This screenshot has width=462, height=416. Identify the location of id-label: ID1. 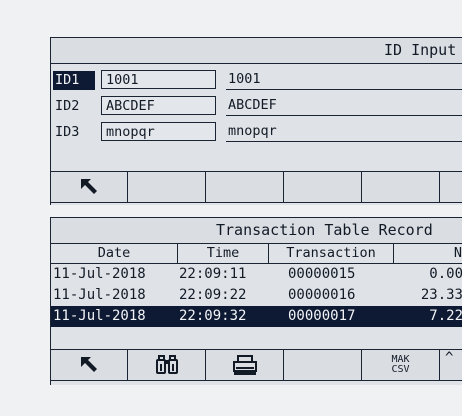
(74, 80).